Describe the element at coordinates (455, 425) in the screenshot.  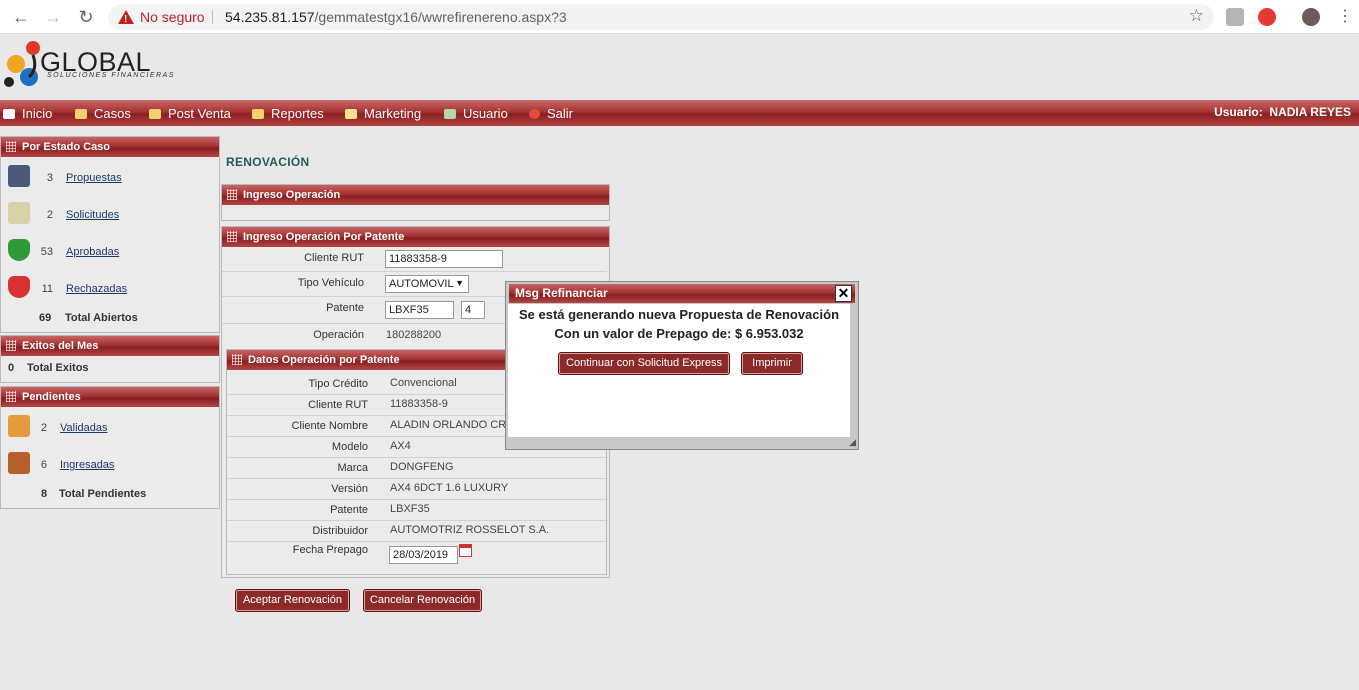
I see `datos-value: ALADIN ORLANDO CRUZ` at that location.